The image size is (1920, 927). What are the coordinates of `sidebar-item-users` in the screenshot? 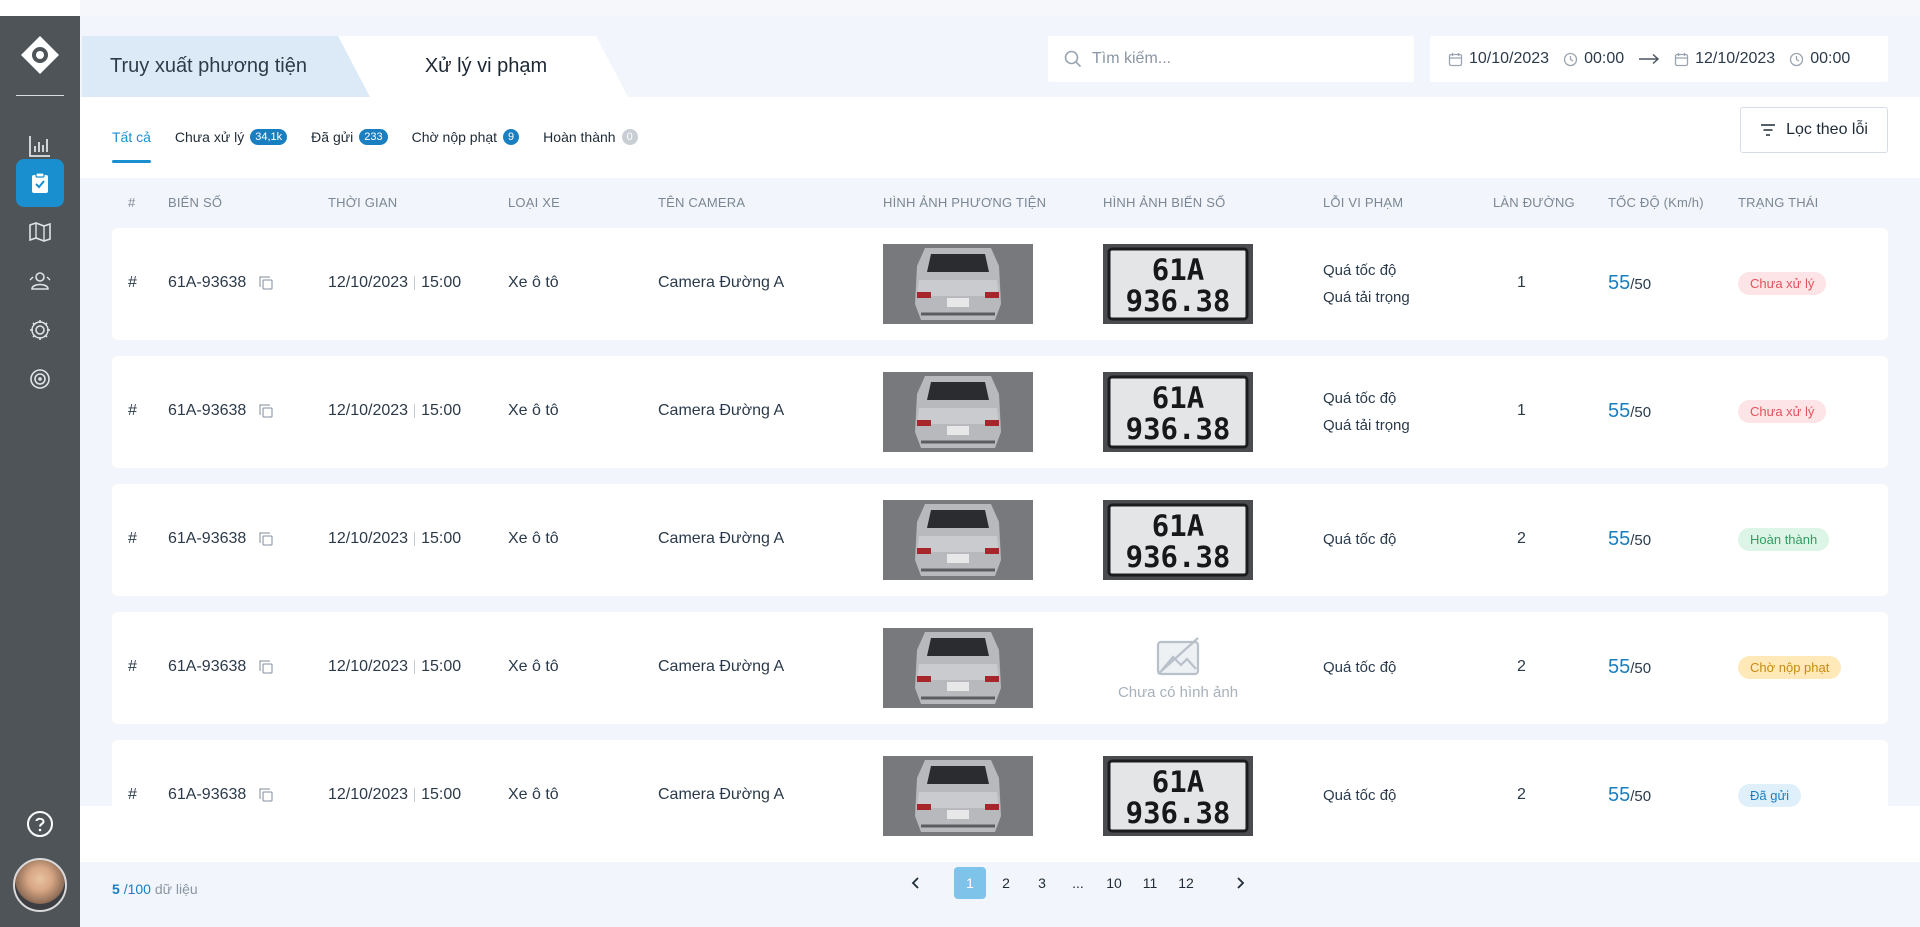 It's located at (40, 281).